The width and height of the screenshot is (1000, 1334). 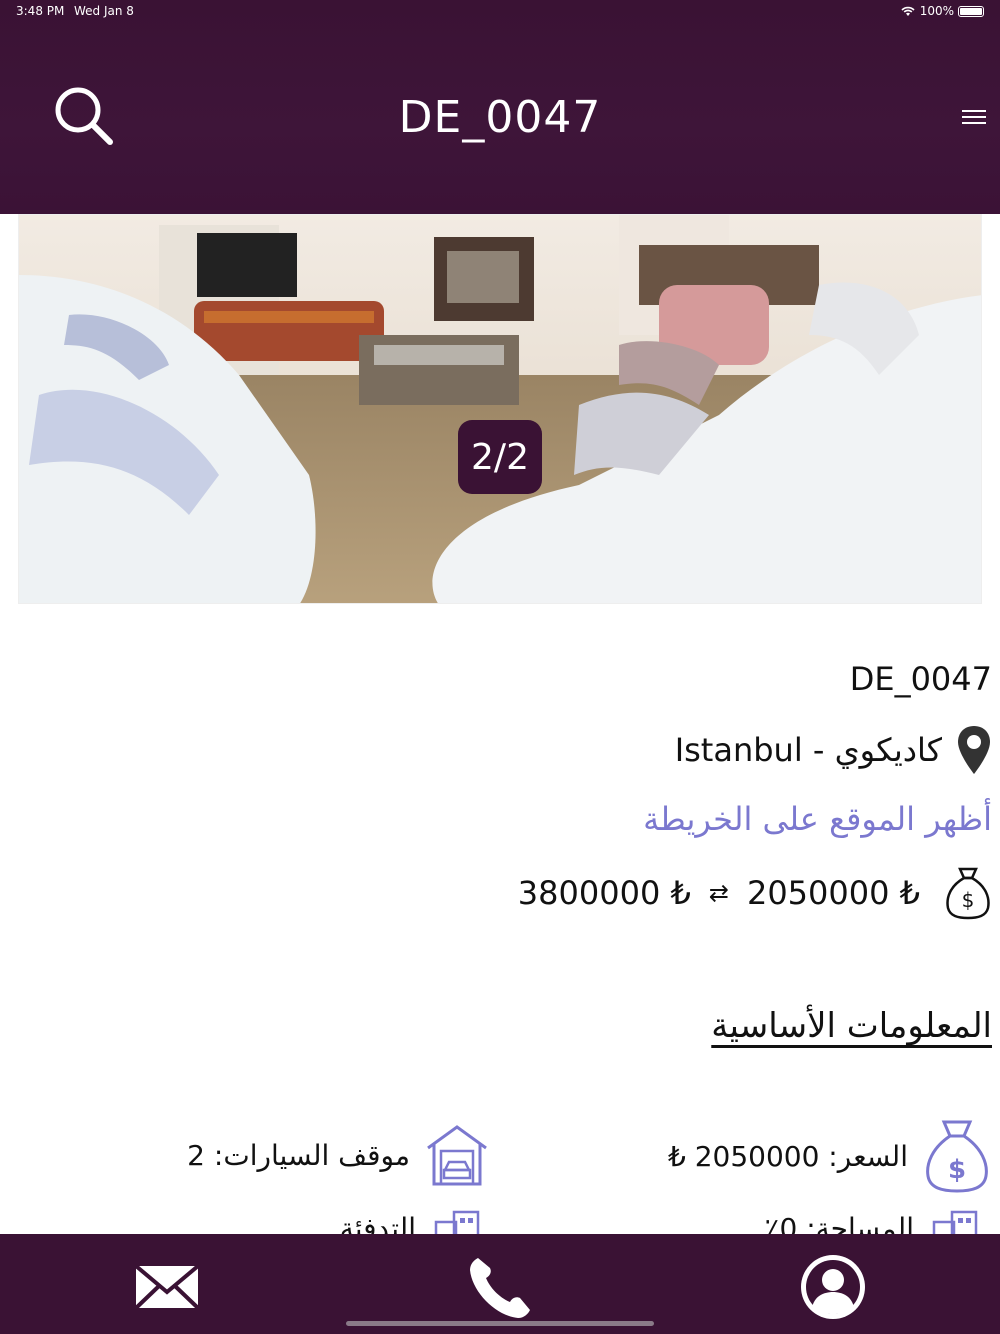 I want to click on price-values: 3800000 ₺ ⇄ 2050000 ₺, so click(x=719, y=893).